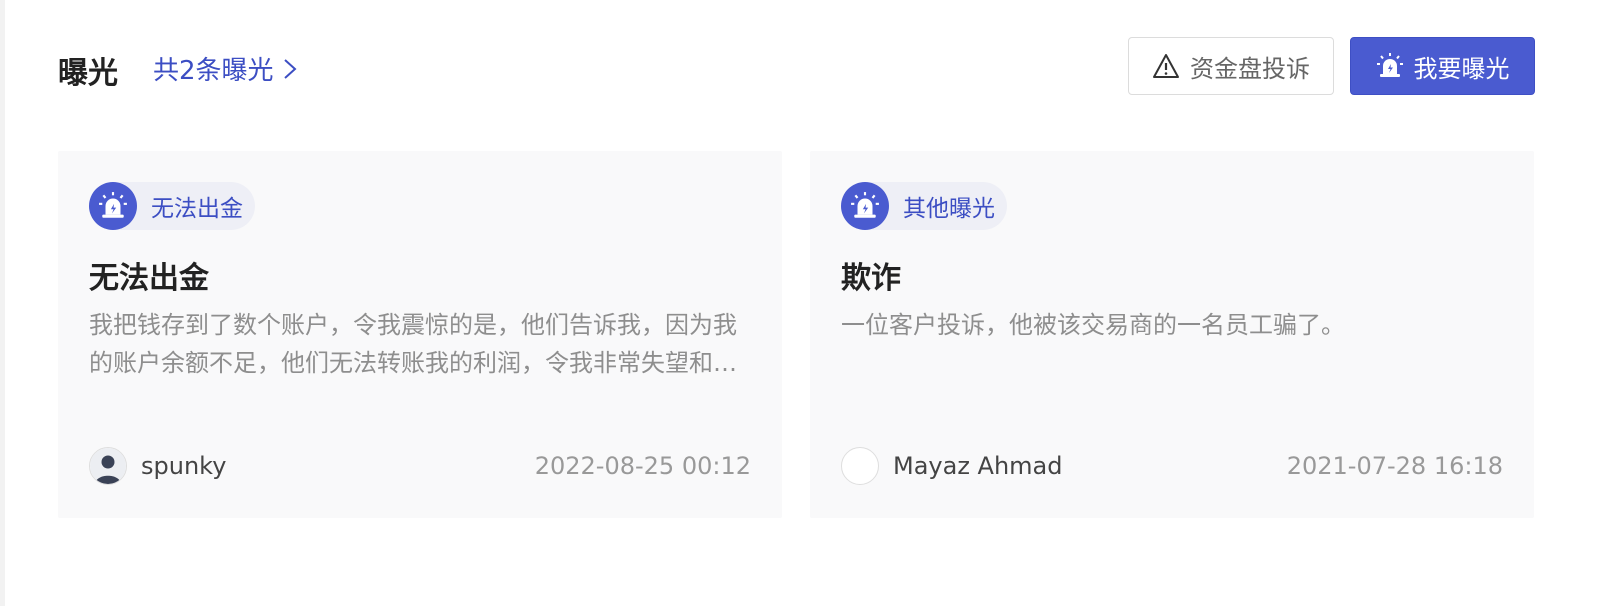 This screenshot has width=1606, height=606. I want to click on category-tag: 无法出金, so click(172, 206).